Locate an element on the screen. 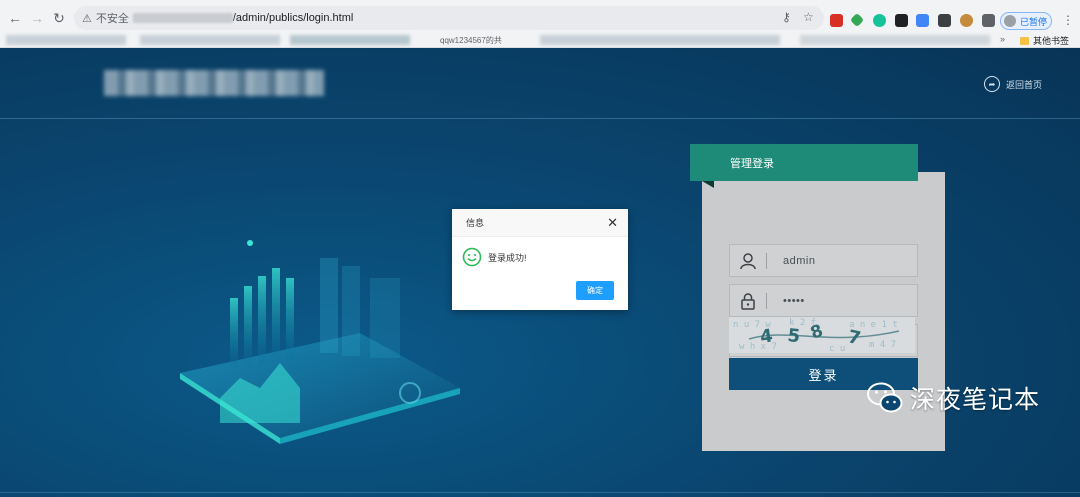  close-icon: ✕ is located at coordinates (612, 223).